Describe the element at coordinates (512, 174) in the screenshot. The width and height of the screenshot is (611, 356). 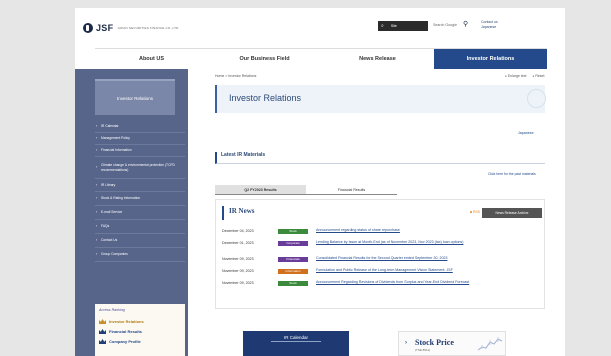
I see `past-materials-link: Click here for the past materials` at that location.